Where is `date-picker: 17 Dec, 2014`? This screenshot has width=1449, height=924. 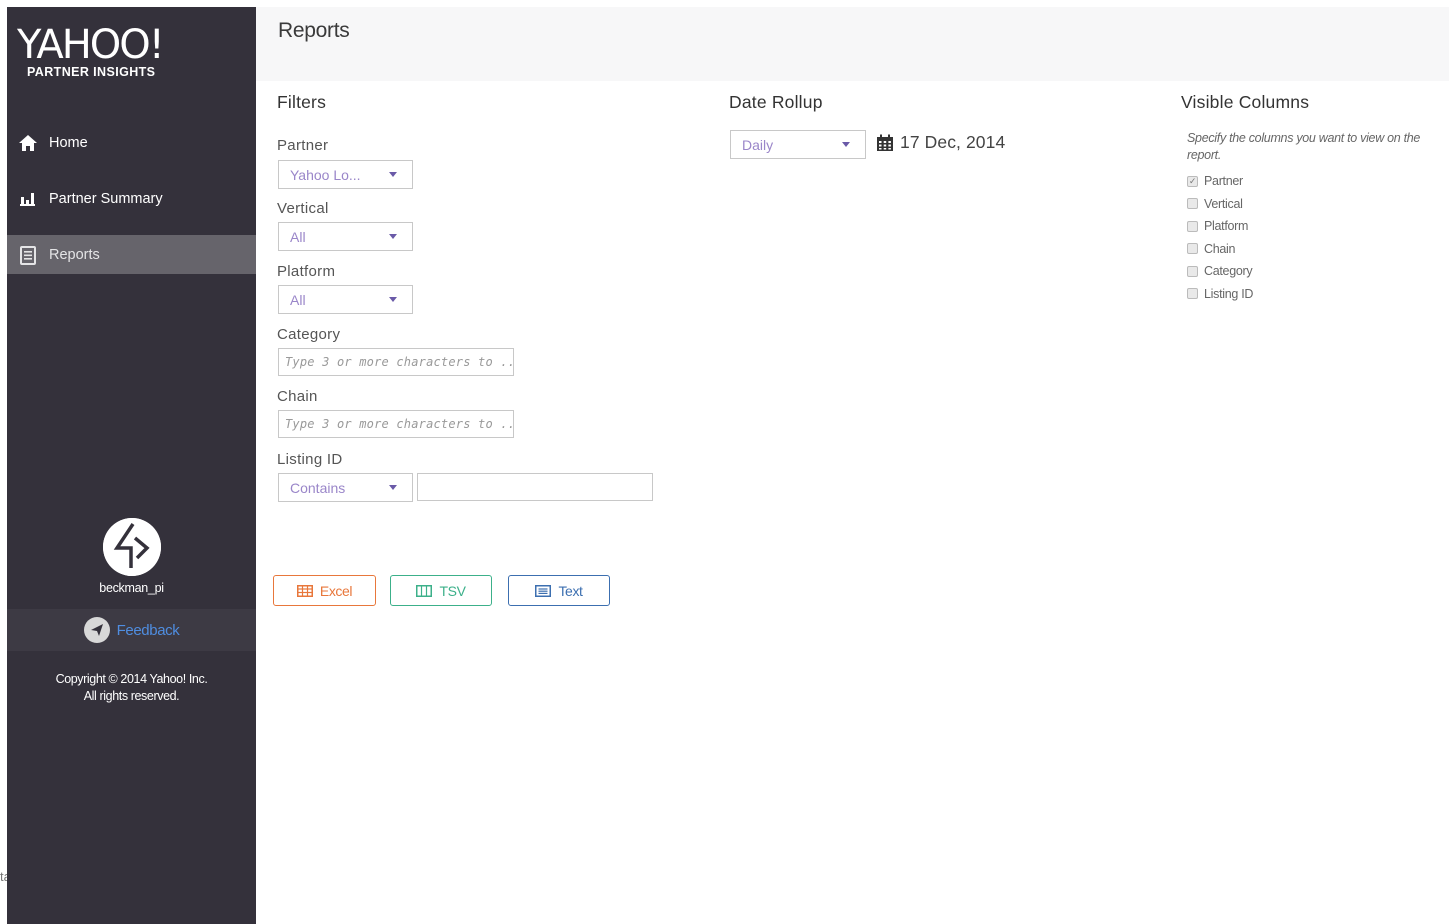
date-picker: 17 Dec, 2014 is located at coordinates (940, 142).